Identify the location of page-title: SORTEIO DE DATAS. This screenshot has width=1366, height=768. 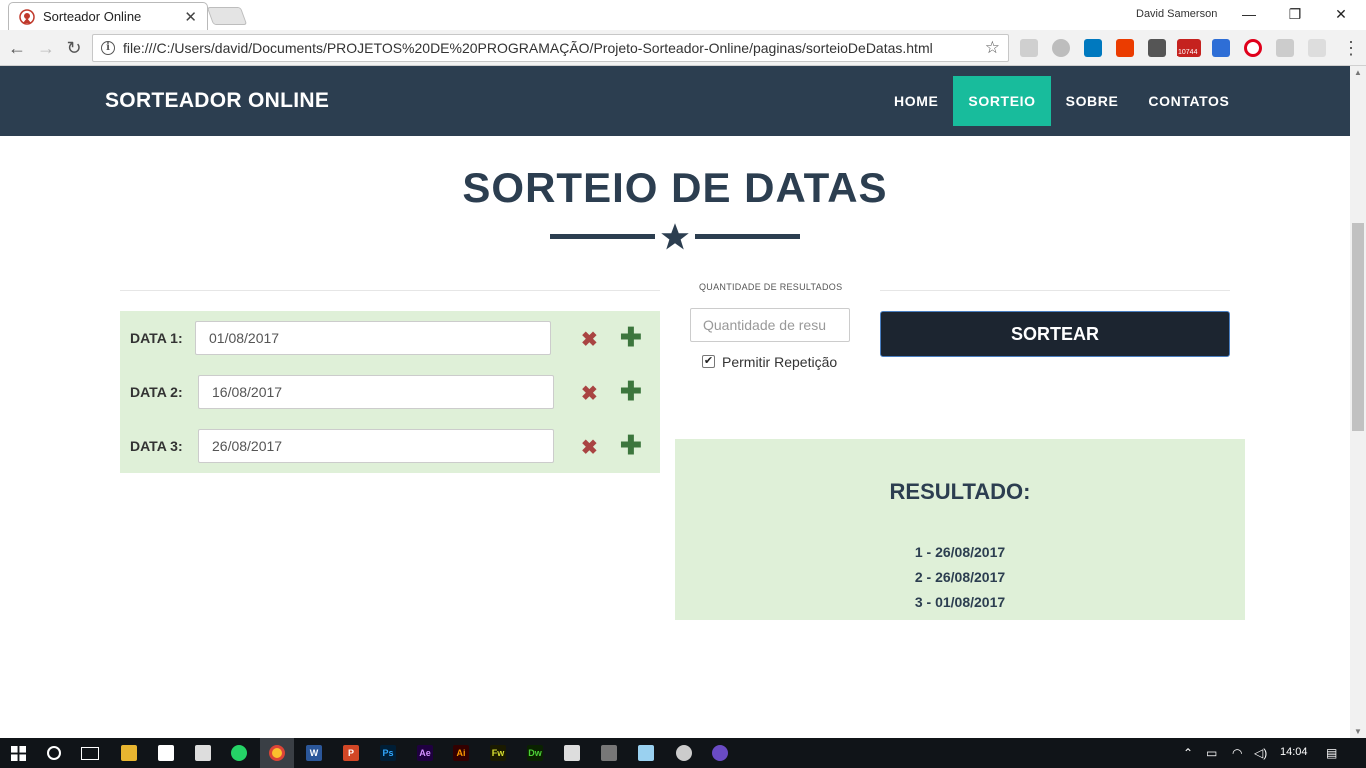
(675, 187).